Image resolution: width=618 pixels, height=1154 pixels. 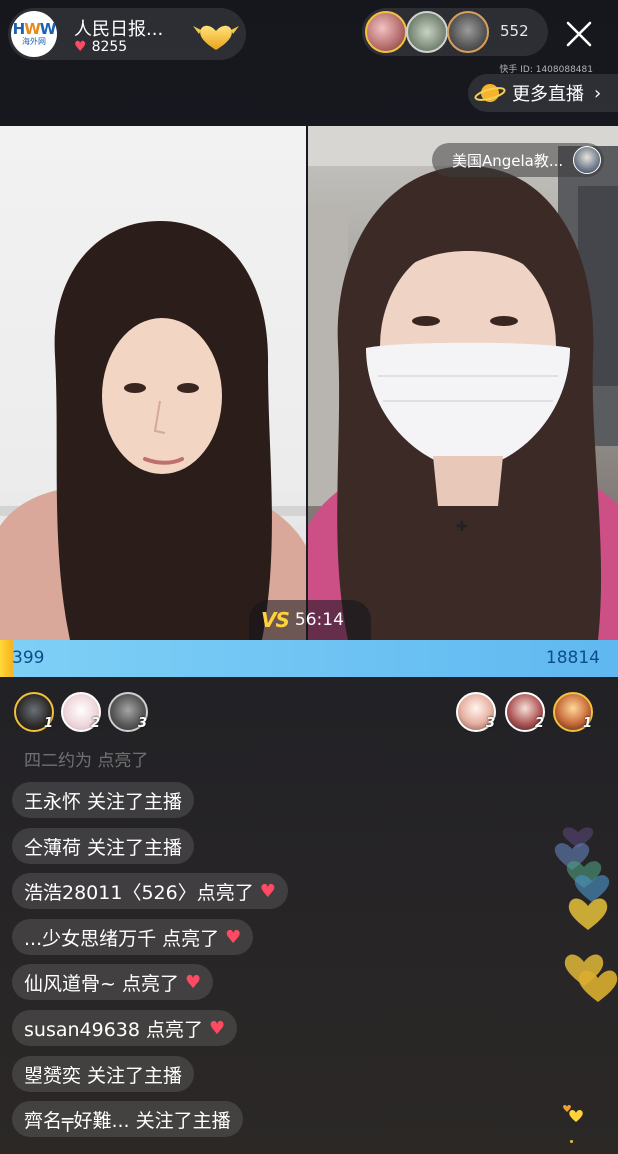 What do you see at coordinates (514, 31) in the screenshot?
I see `viewer-count: 552` at bounding box center [514, 31].